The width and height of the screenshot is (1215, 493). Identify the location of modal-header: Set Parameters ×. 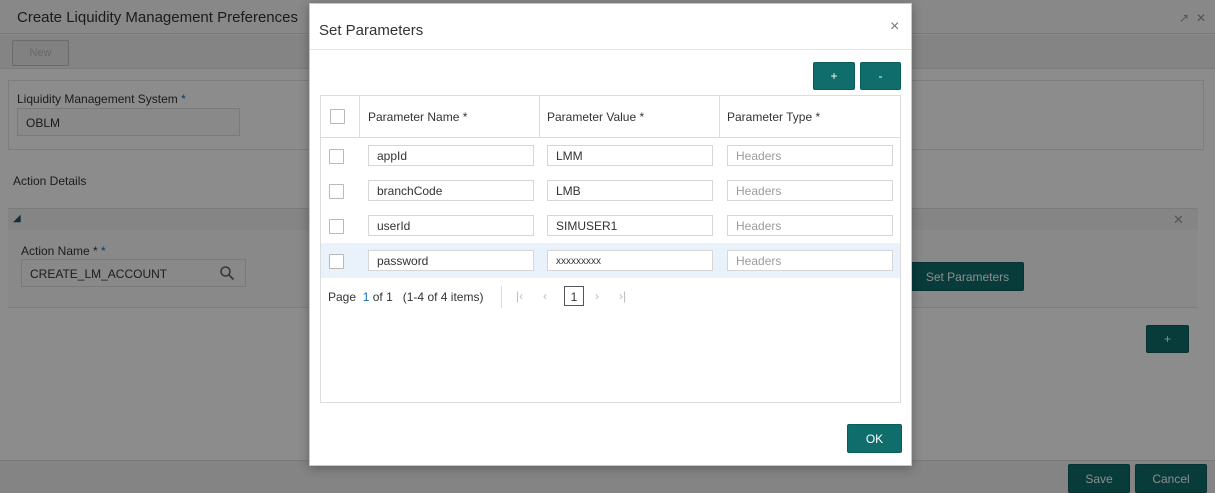
(610, 27).